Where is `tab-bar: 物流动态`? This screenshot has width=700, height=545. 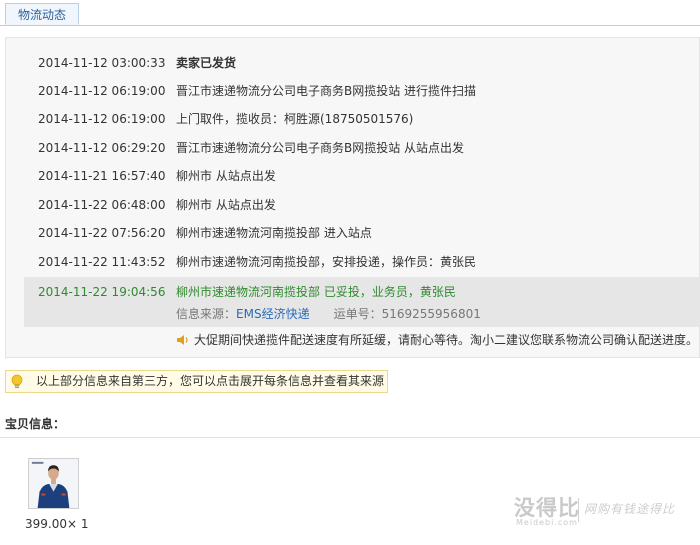
tab-bar: 物流动态 is located at coordinates (350, 13).